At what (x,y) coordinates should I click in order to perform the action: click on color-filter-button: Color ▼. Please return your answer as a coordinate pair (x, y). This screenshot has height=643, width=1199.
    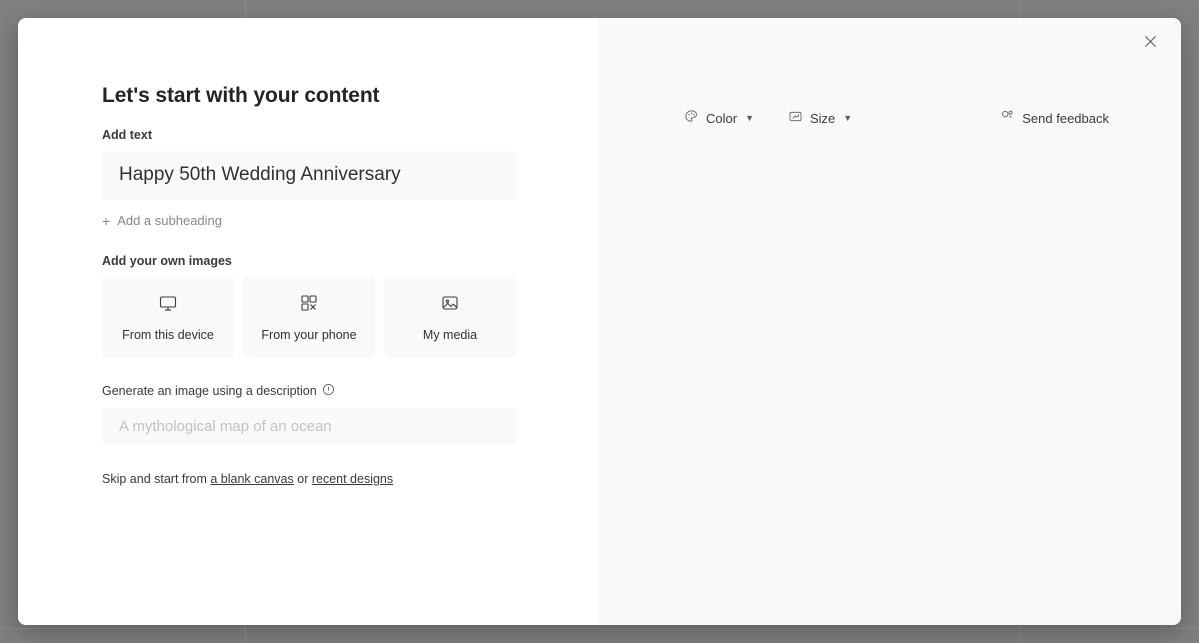
    Looking at the image, I should click on (719, 118).